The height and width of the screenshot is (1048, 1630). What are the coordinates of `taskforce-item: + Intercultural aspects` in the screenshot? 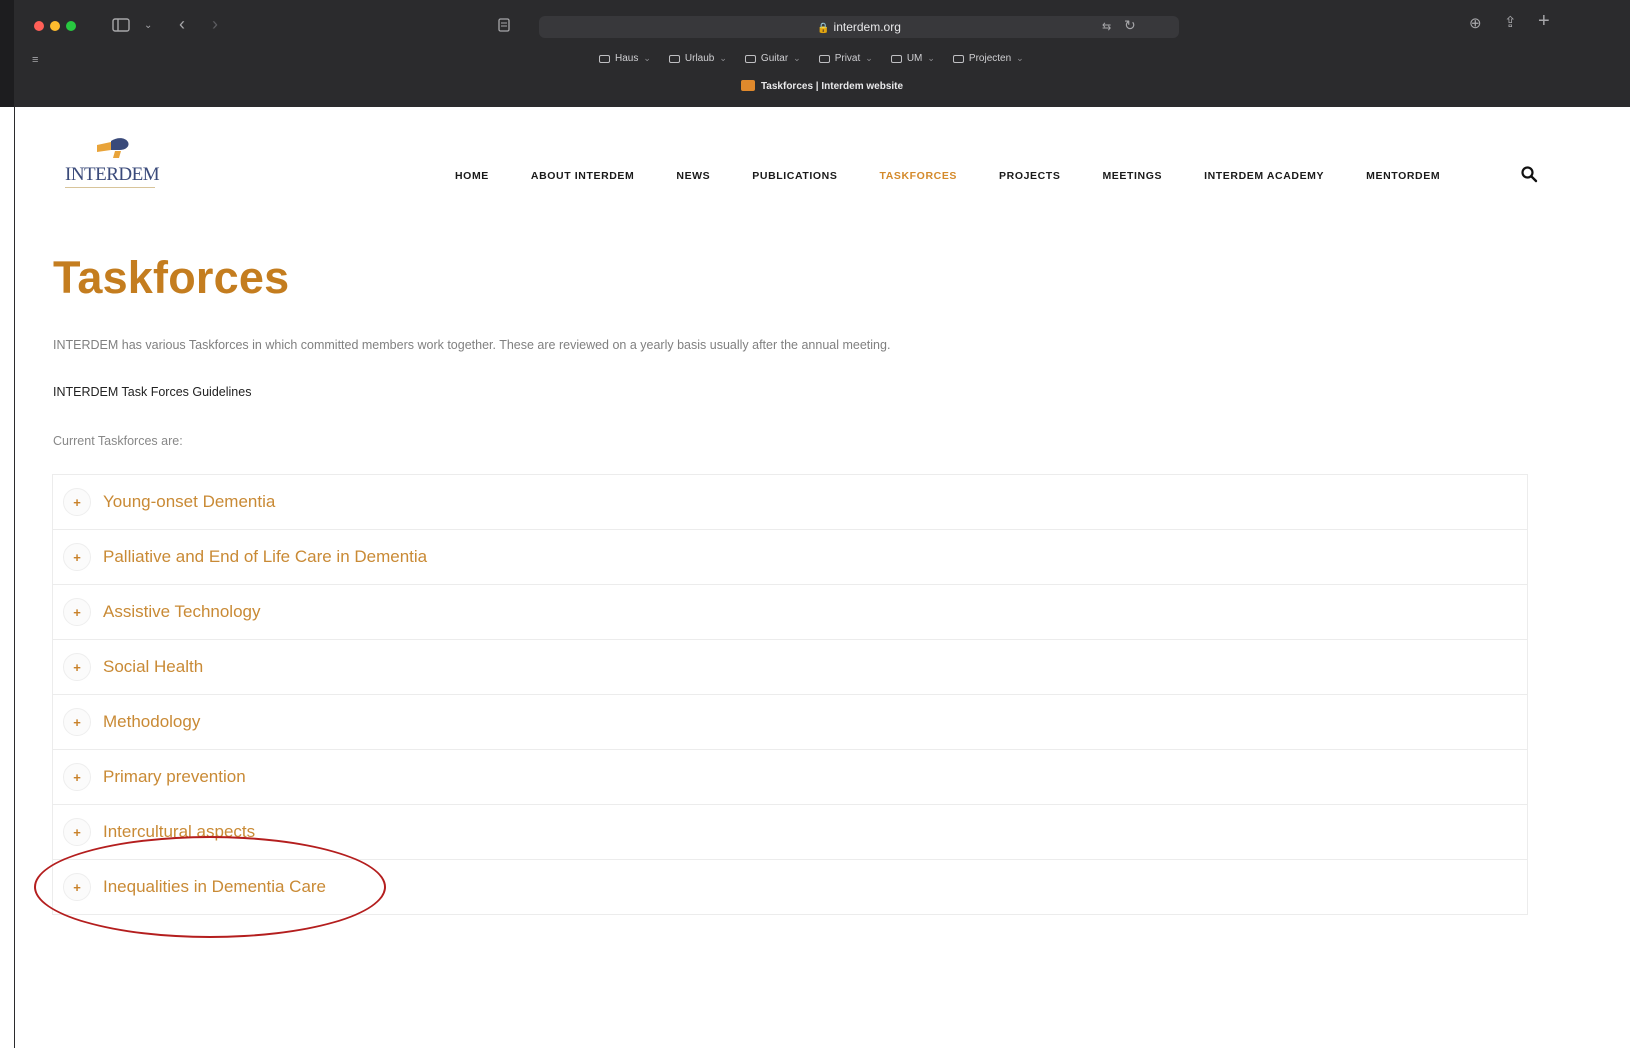 It's located at (790, 832).